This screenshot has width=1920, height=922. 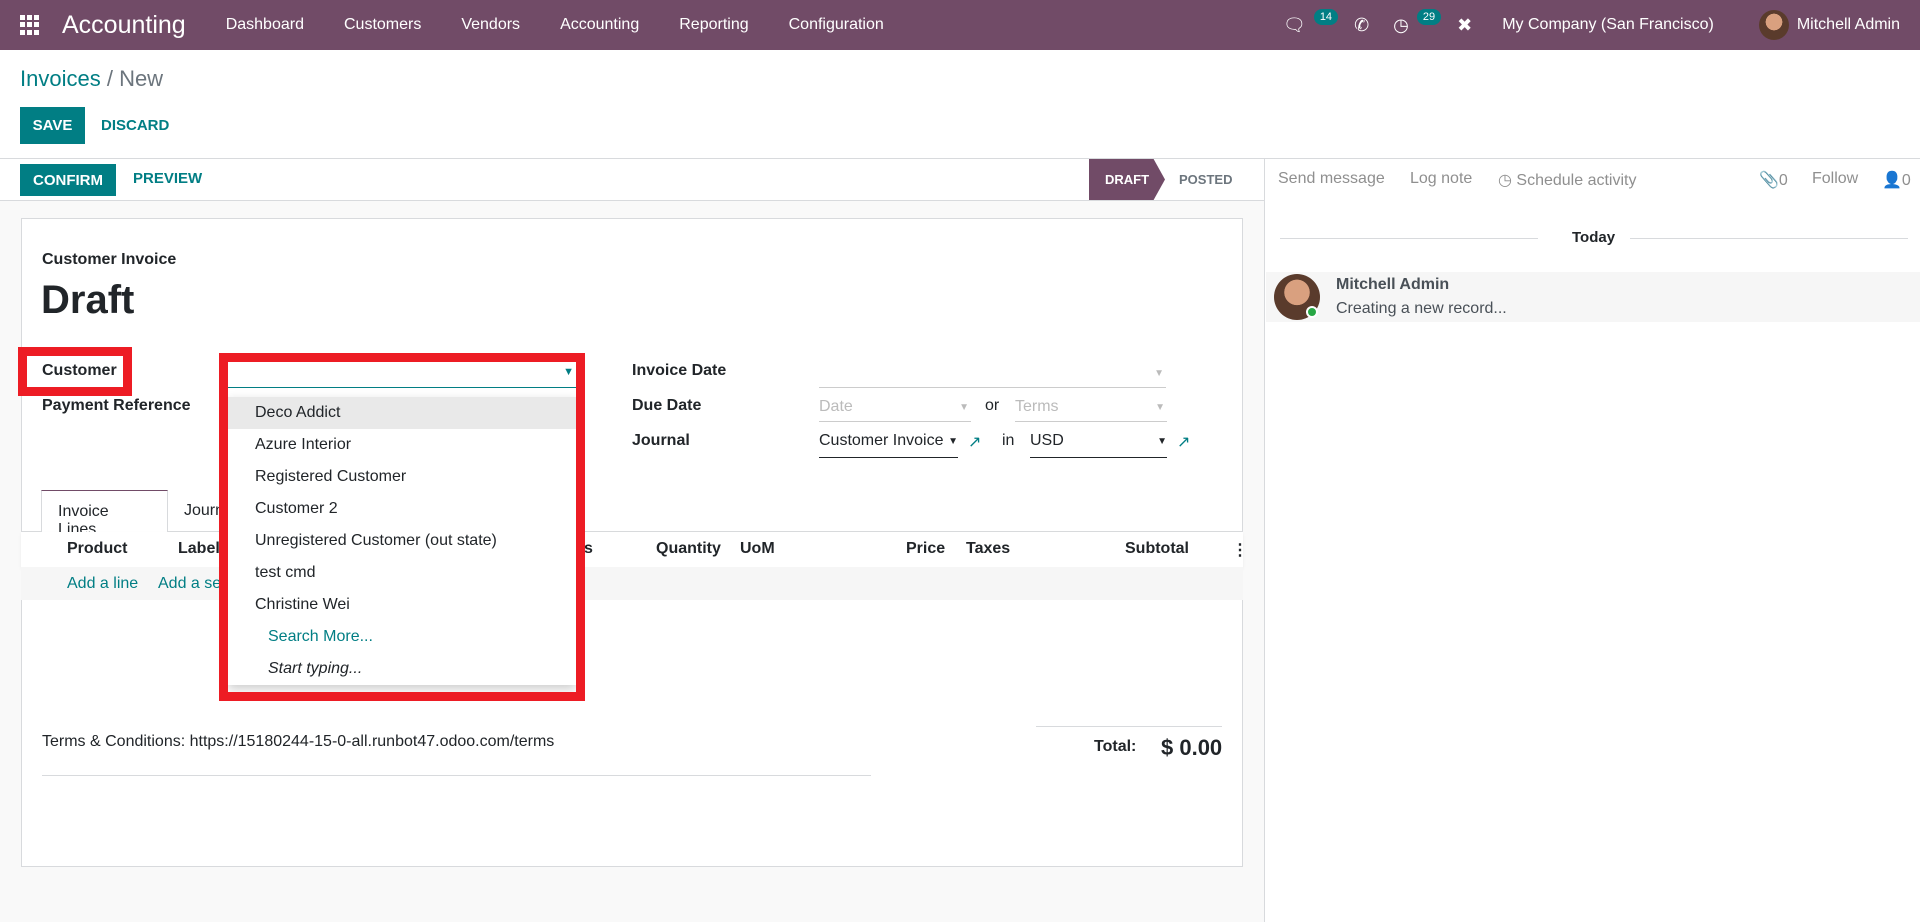 What do you see at coordinates (992, 405) in the screenshot?
I see `or-label: or` at bounding box center [992, 405].